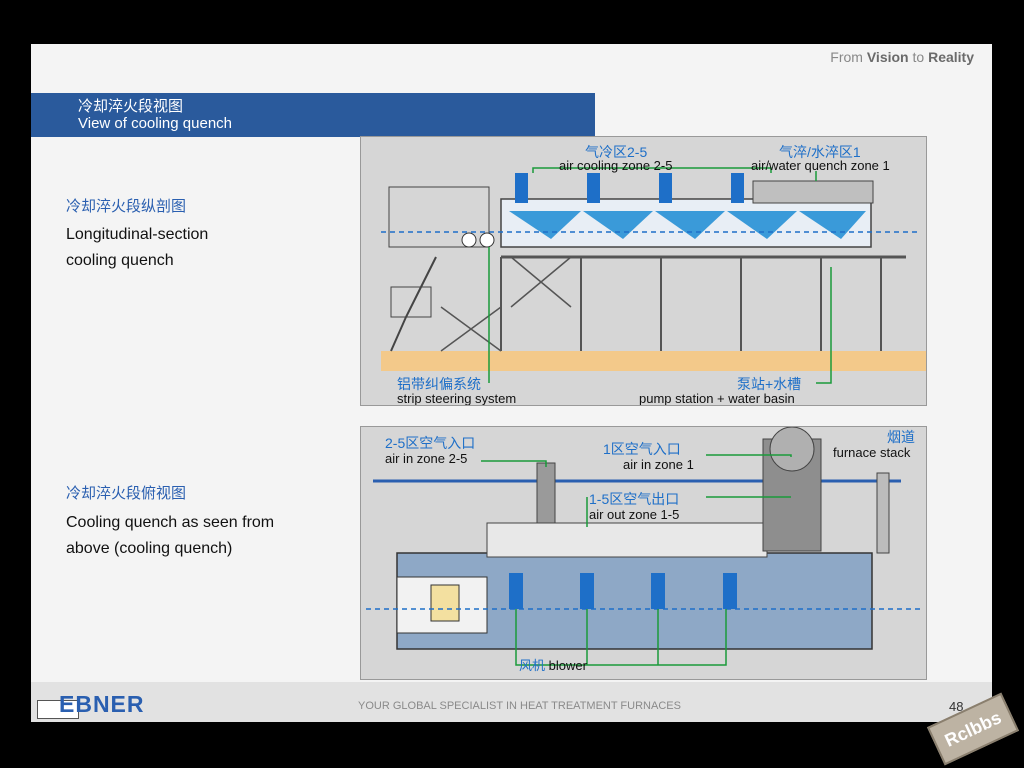 The image size is (1024, 768). Describe the element at coordinates (426, 458) in the screenshot. I see `air-in-zone-2-5-en: air in zone 2-5` at that location.